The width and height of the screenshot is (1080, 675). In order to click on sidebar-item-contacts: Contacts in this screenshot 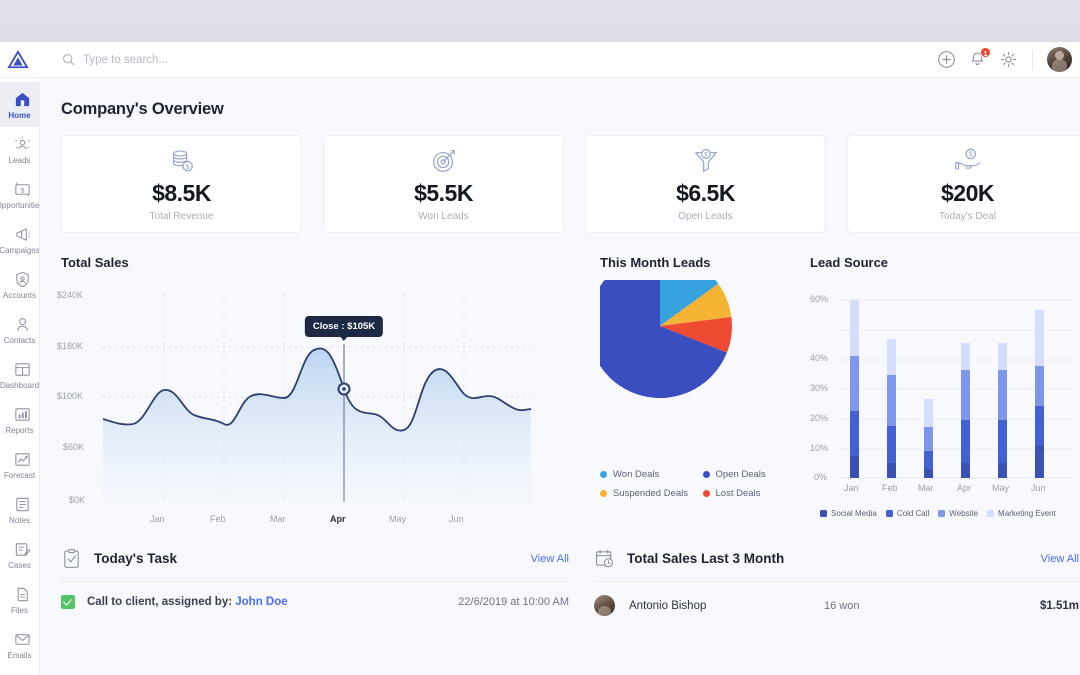, I will do `click(19, 329)`.